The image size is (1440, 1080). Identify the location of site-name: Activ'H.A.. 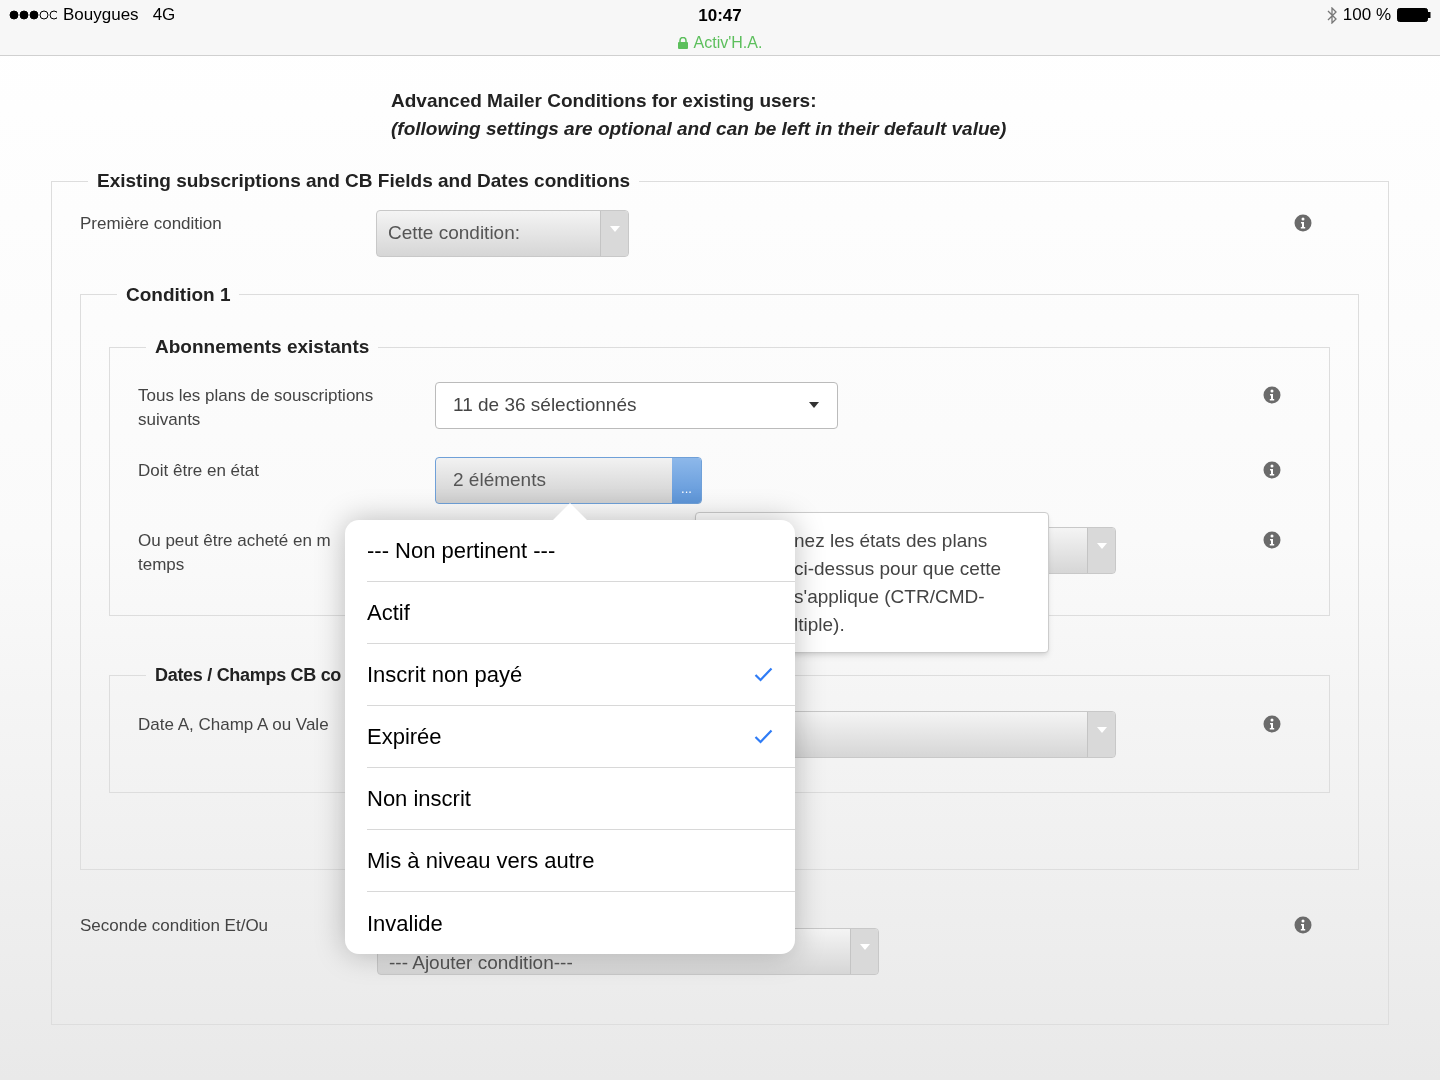
(728, 42).